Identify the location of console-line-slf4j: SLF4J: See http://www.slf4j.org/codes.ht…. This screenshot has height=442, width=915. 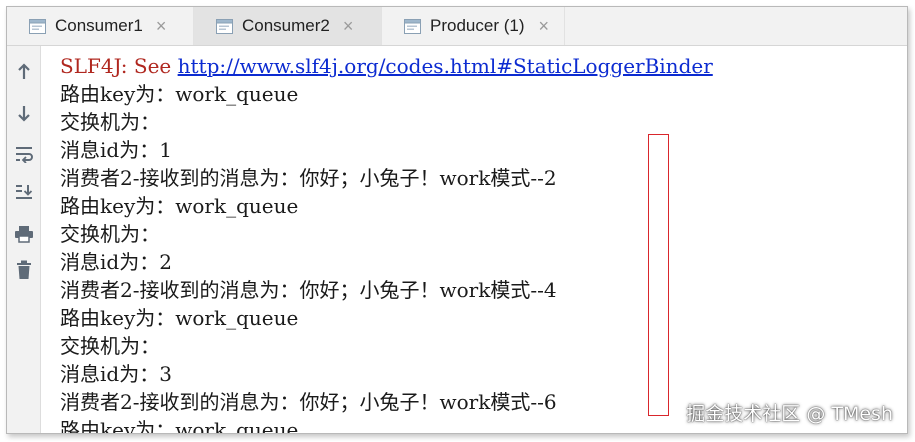
(386, 66).